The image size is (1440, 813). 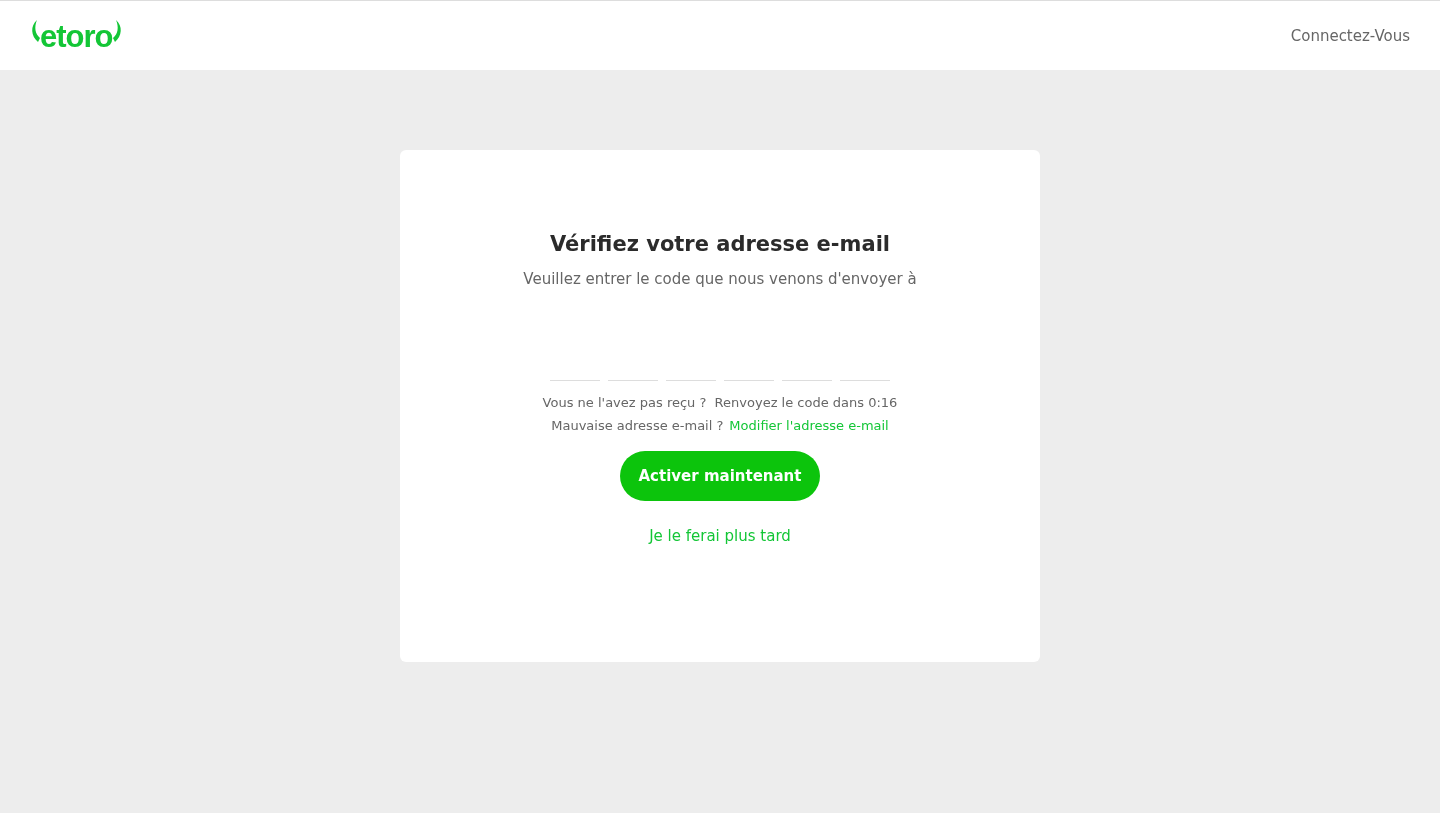 What do you see at coordinates (76, 36) in the screenshot?
I see `logo: etoro` at bounding box center [76, 36].